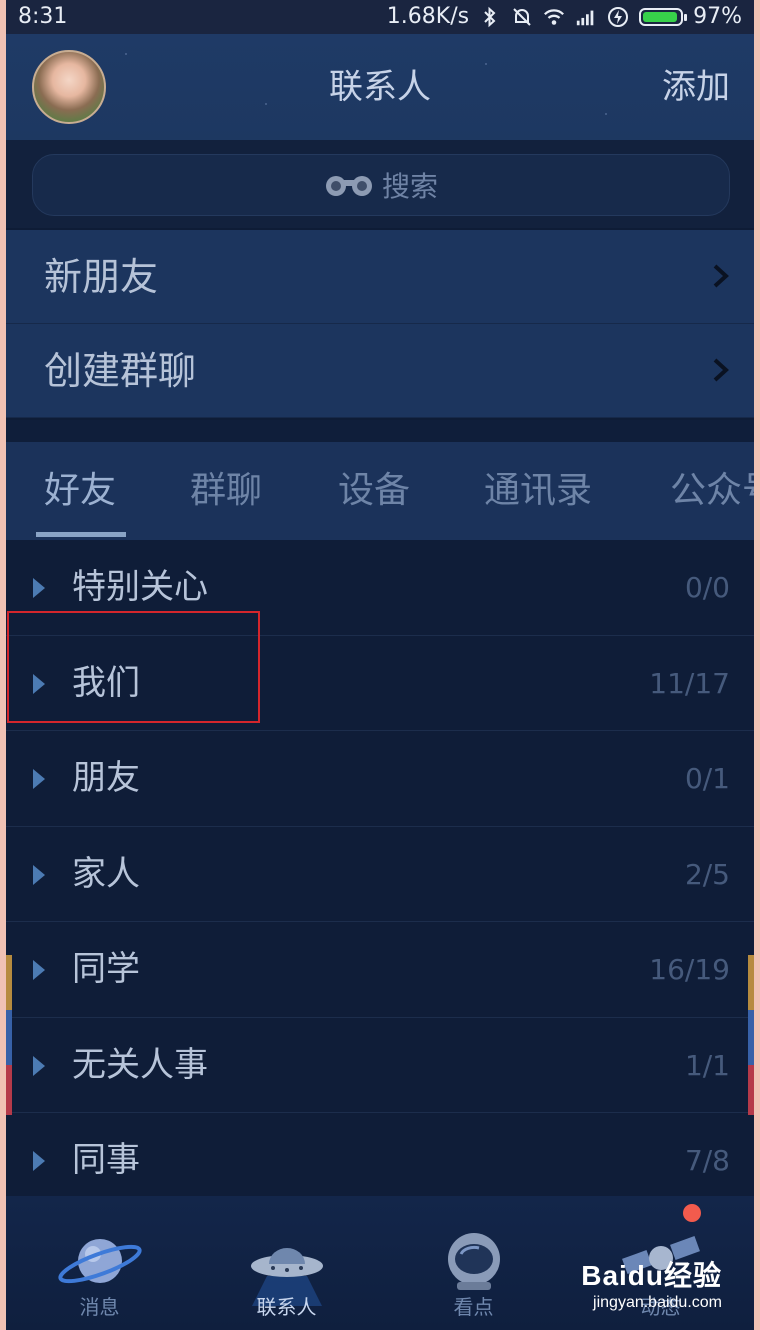 The width and height of the screenshot is (760, 1330). What do you see at coordinates (43, 16) in the screenshot?
I see `status-time: 8:31` at bounding box center [43, 16].